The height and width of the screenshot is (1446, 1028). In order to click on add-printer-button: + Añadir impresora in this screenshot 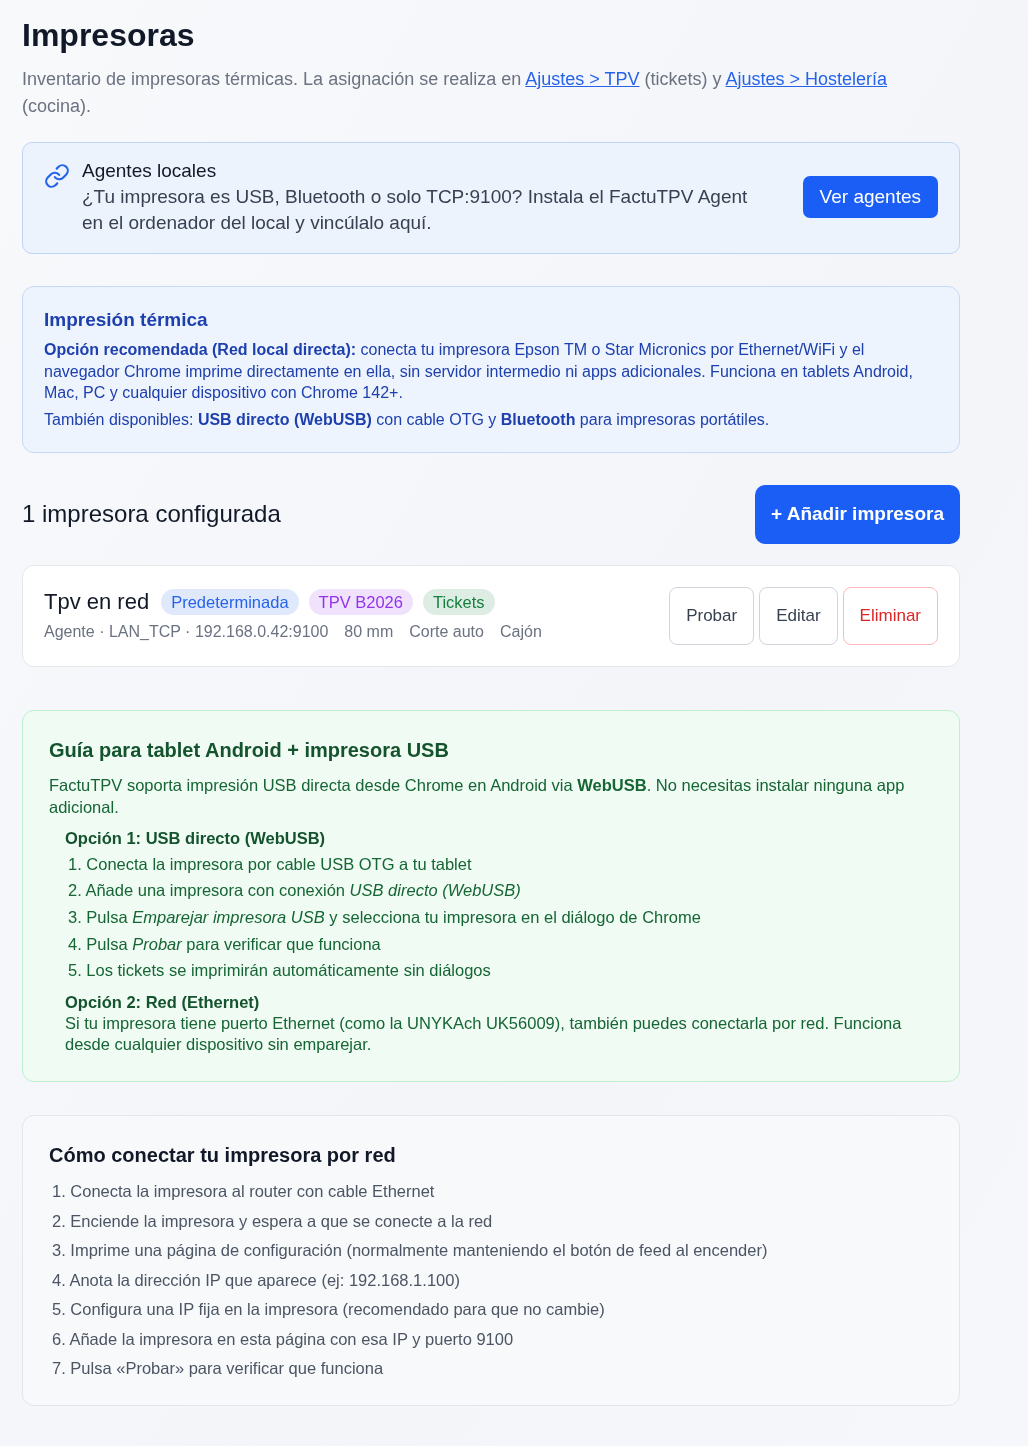, I will do `click(857, 514)`.